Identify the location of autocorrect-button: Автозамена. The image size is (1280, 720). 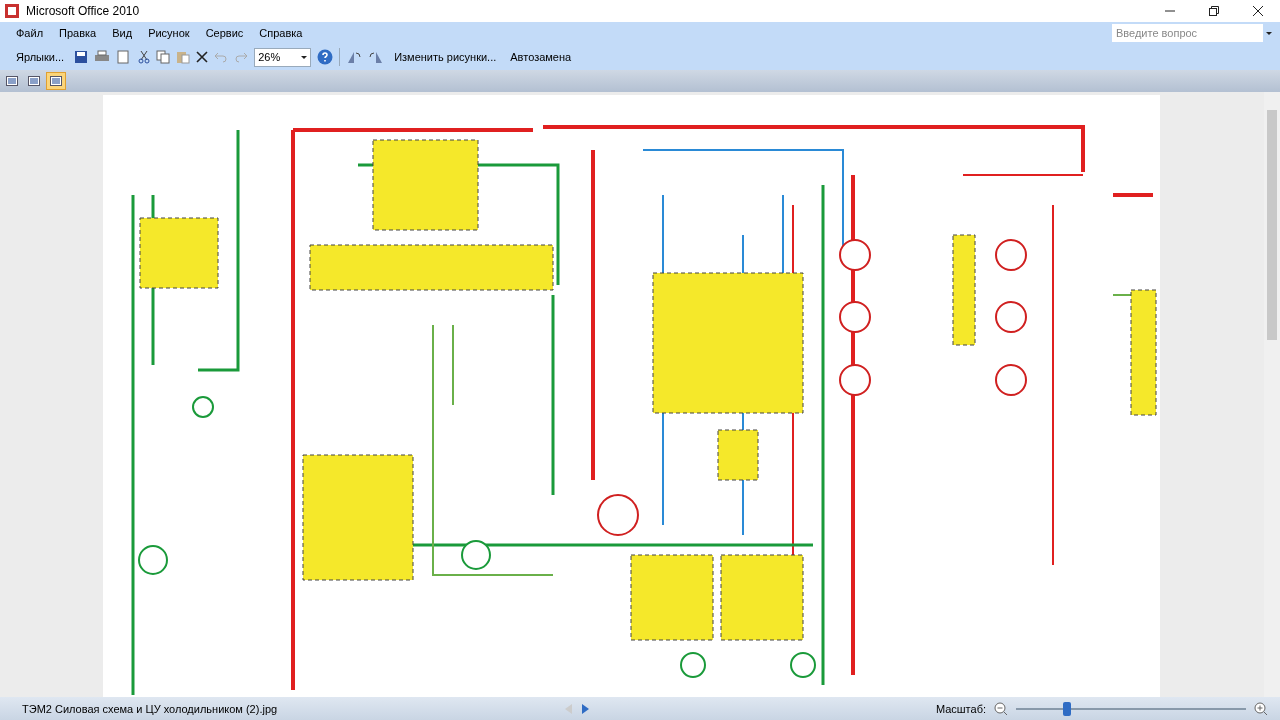
(541, 57).